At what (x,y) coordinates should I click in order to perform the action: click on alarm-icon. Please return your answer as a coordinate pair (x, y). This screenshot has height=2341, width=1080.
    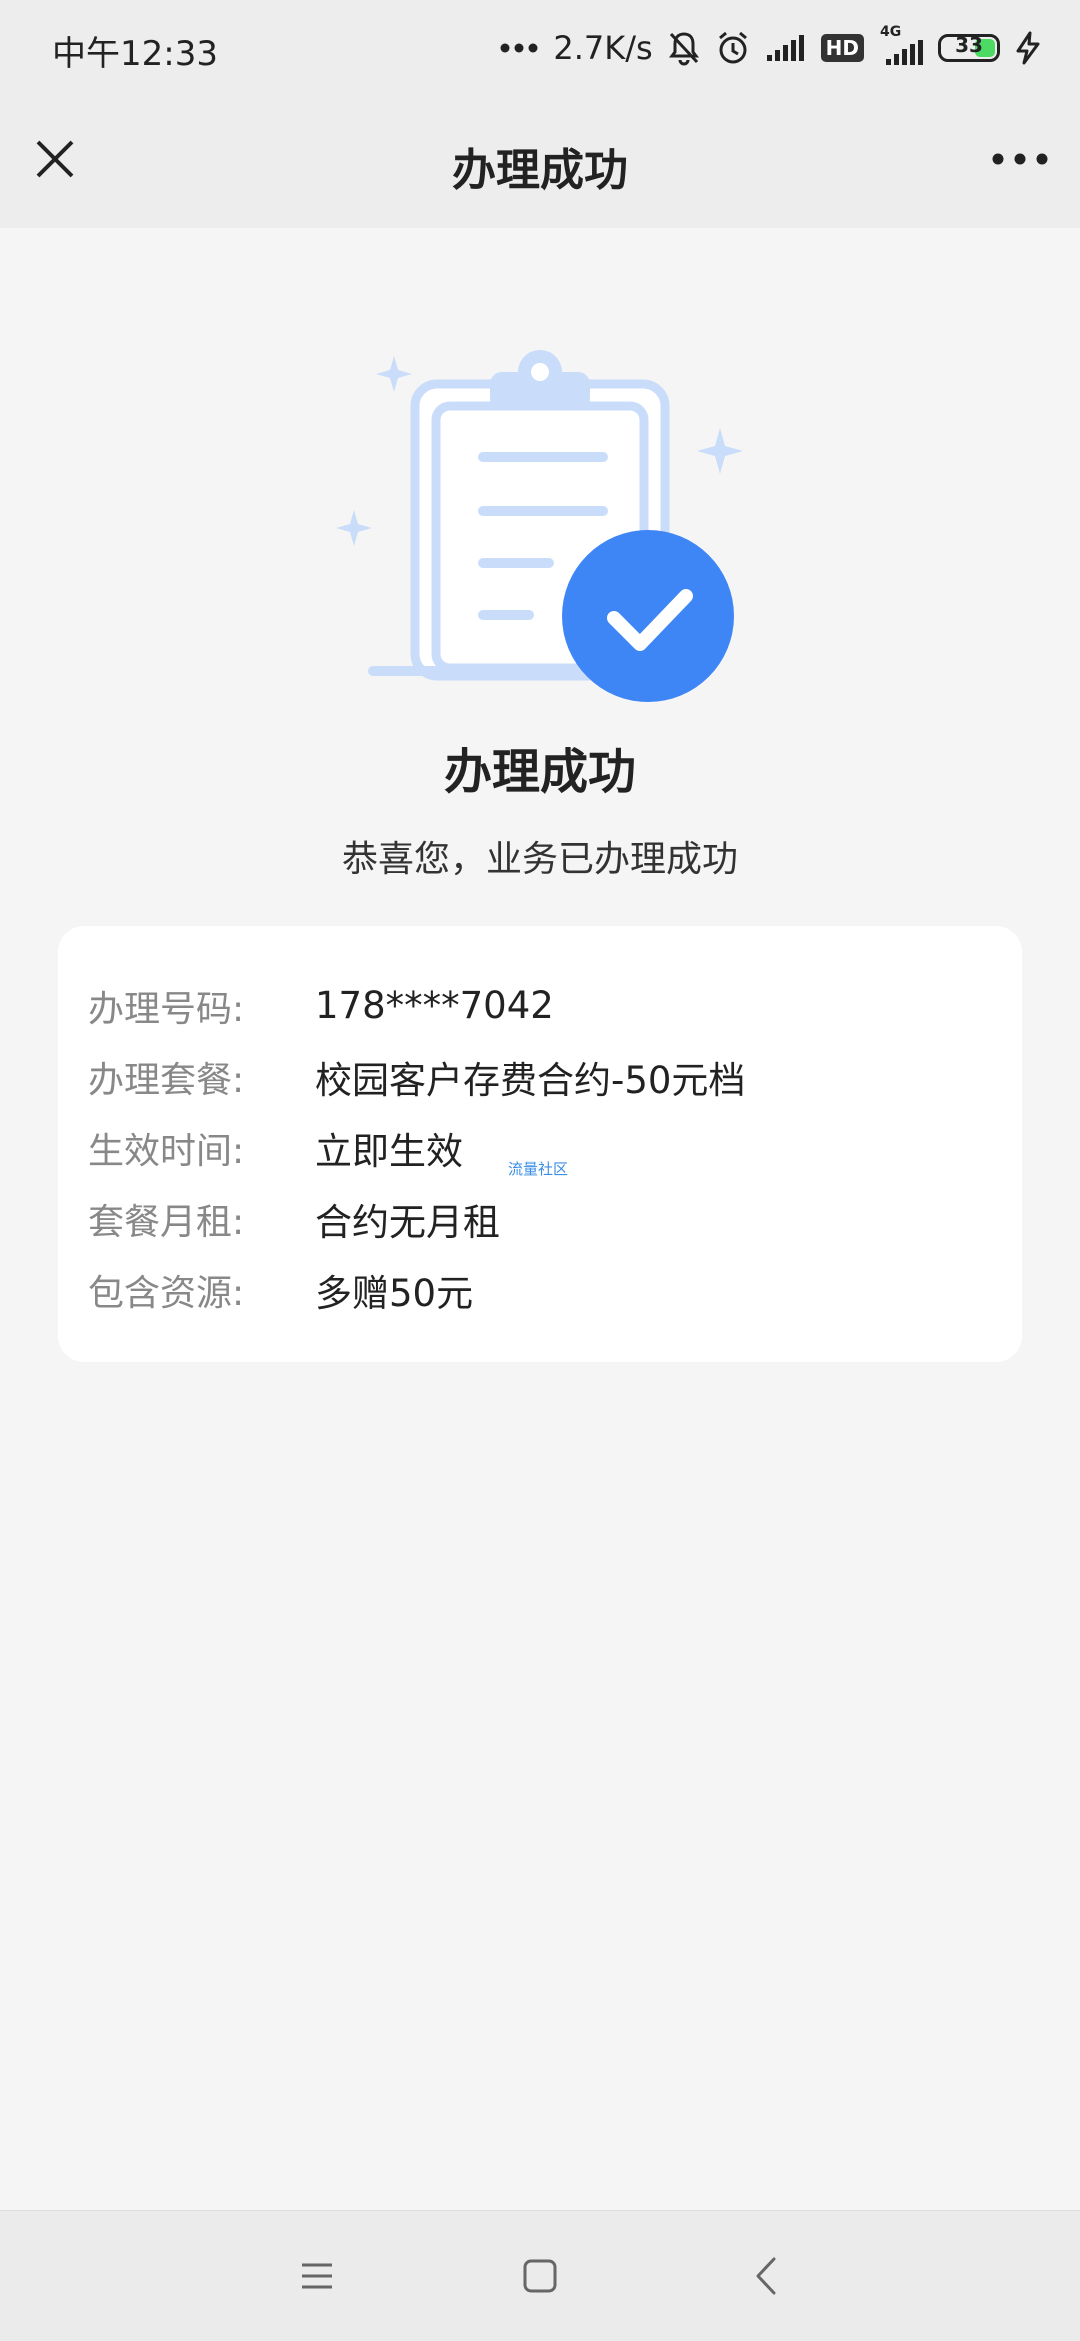
    Looking at the image, I should click on (732, 47).